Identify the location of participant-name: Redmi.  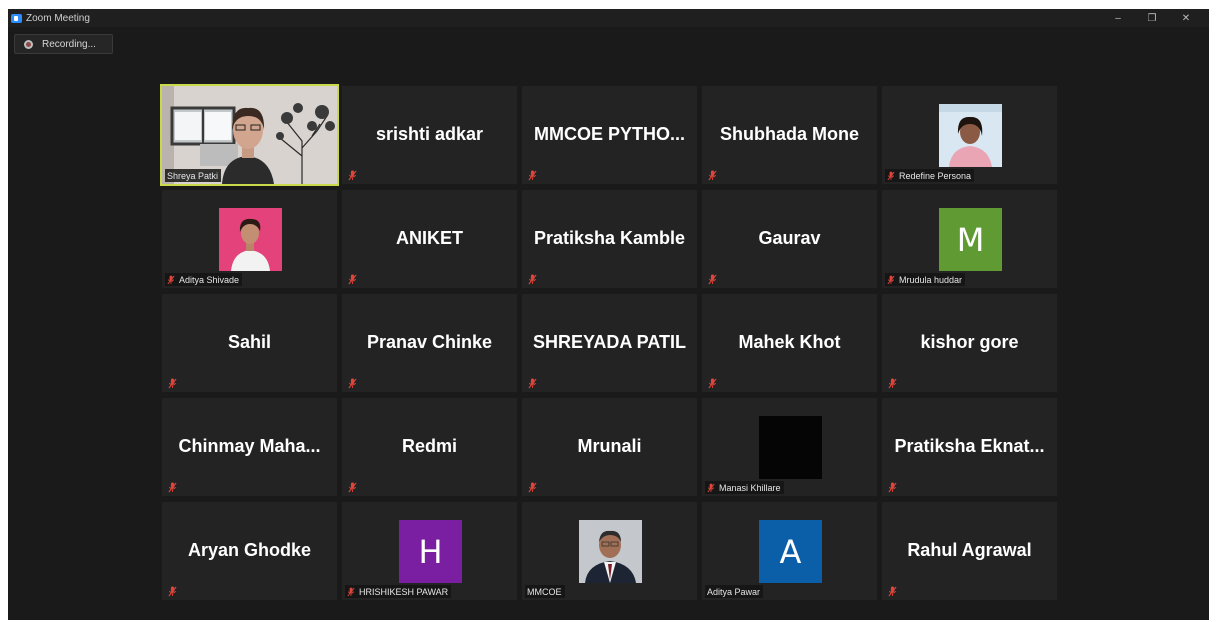
(429, 446).